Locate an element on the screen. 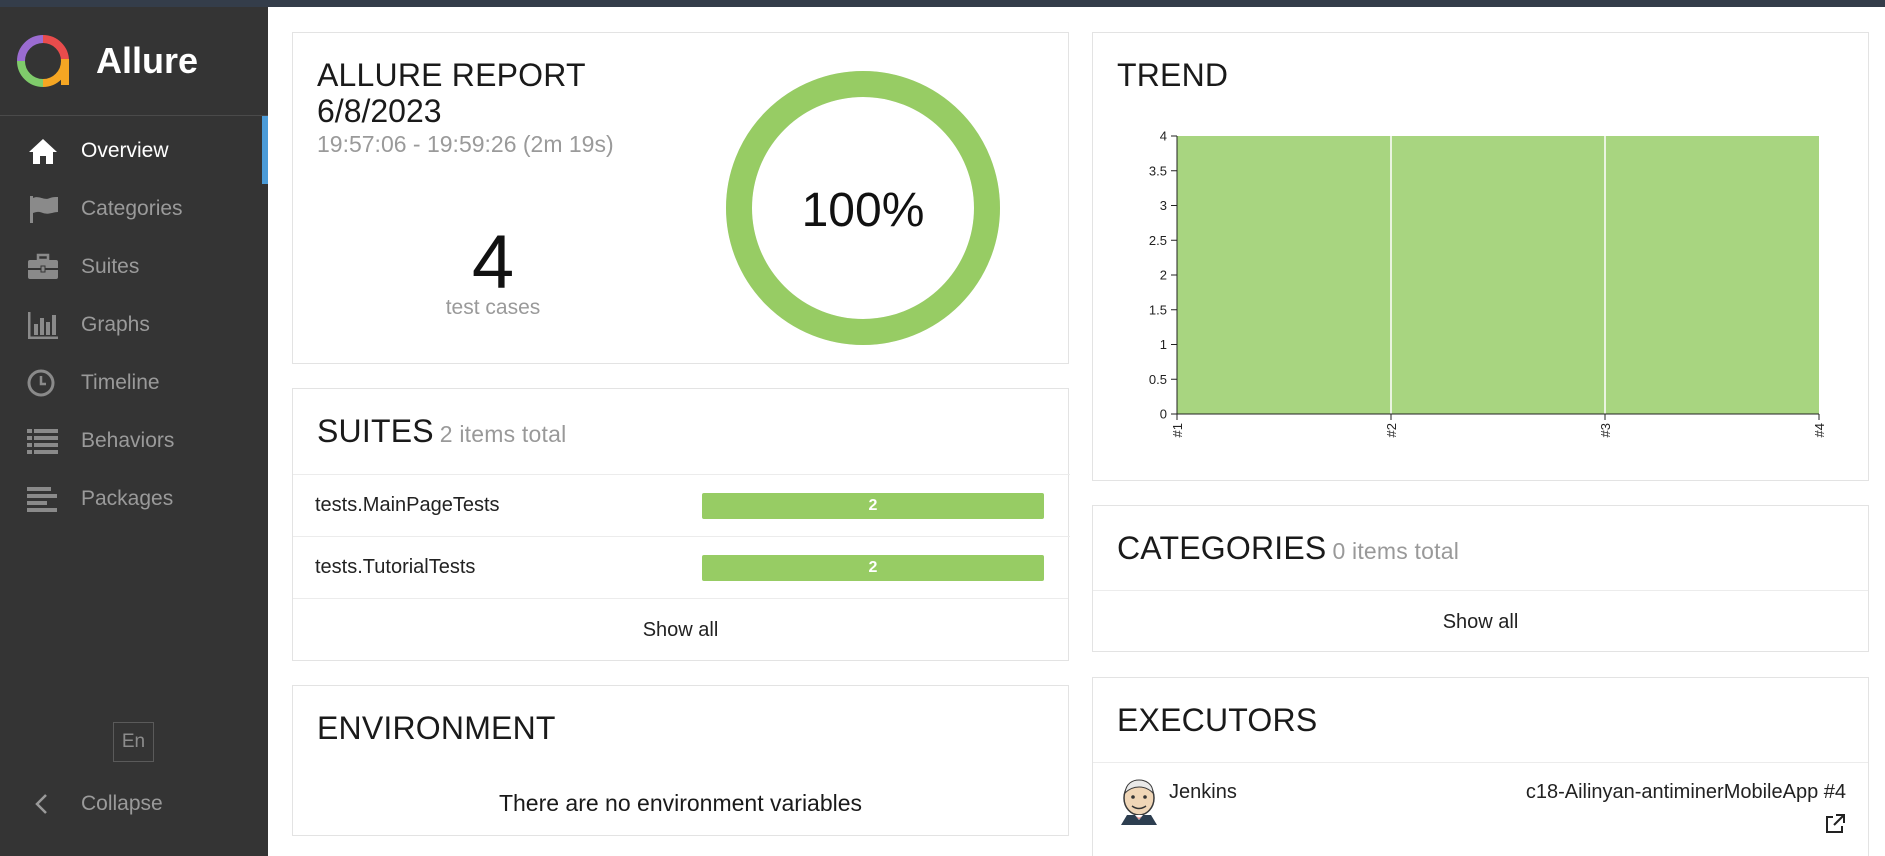  sidebar-item-label: Timeline is located at coordinates (120, 382).